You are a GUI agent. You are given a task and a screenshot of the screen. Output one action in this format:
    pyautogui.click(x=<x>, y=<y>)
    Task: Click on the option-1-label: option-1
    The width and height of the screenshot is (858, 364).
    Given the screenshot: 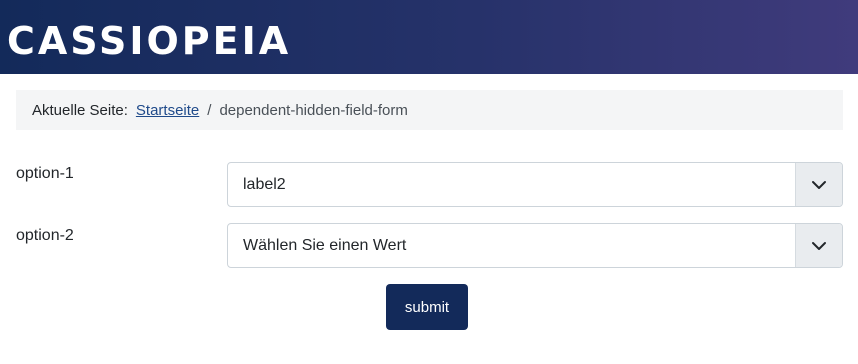 What is the action you would take?
    pyautogui.click(x=45, y=173)
    